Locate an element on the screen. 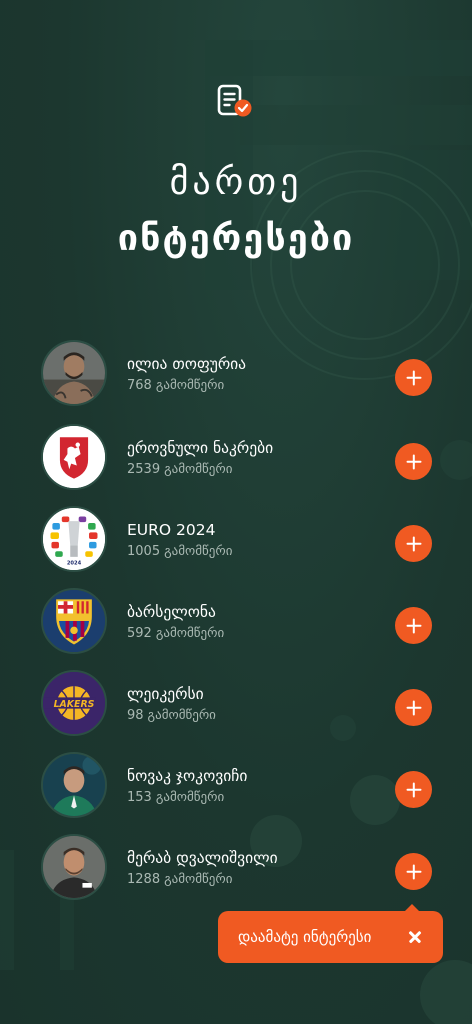 The height and width of the screenshot is (1024, 472). list-item: მერაბ დვალიშვილი 1288 გამომწერი is located at coordinates (236, 869).